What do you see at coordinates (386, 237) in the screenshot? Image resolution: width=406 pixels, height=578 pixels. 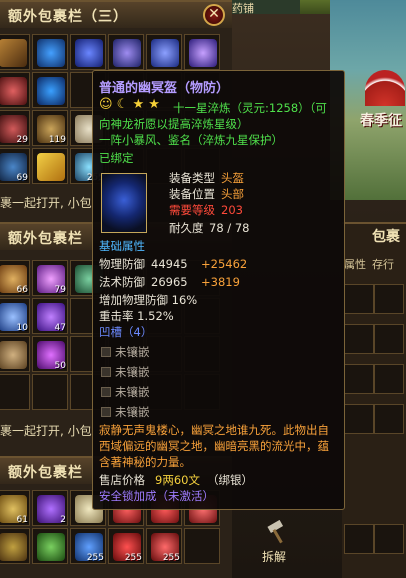 I see `panel-title: 包裹` at bounding box center [386, 237].